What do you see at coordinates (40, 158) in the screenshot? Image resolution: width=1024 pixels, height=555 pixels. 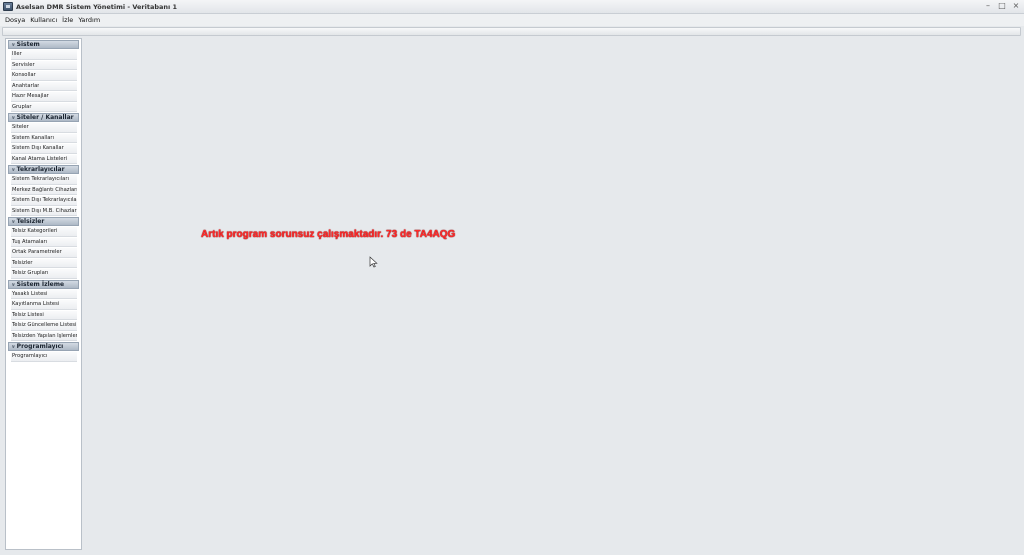 I see `sidebar-item-label: Kanal Atama Listeleri` at bounding box center [40, 158].